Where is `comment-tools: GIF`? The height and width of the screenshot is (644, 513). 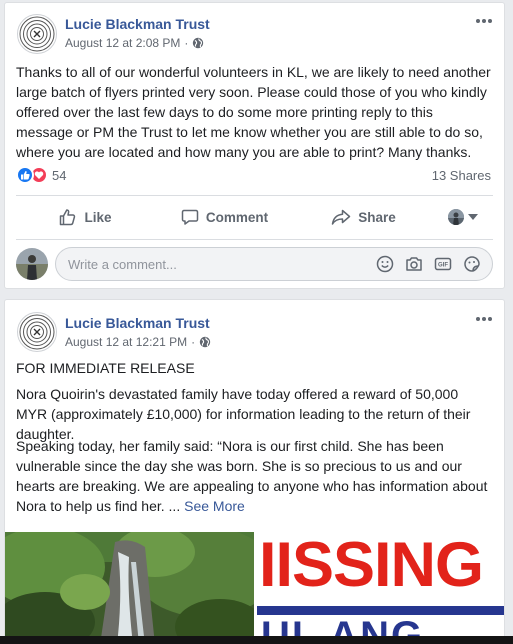
comment-tools: GIF is located at coordinates (428, 264).